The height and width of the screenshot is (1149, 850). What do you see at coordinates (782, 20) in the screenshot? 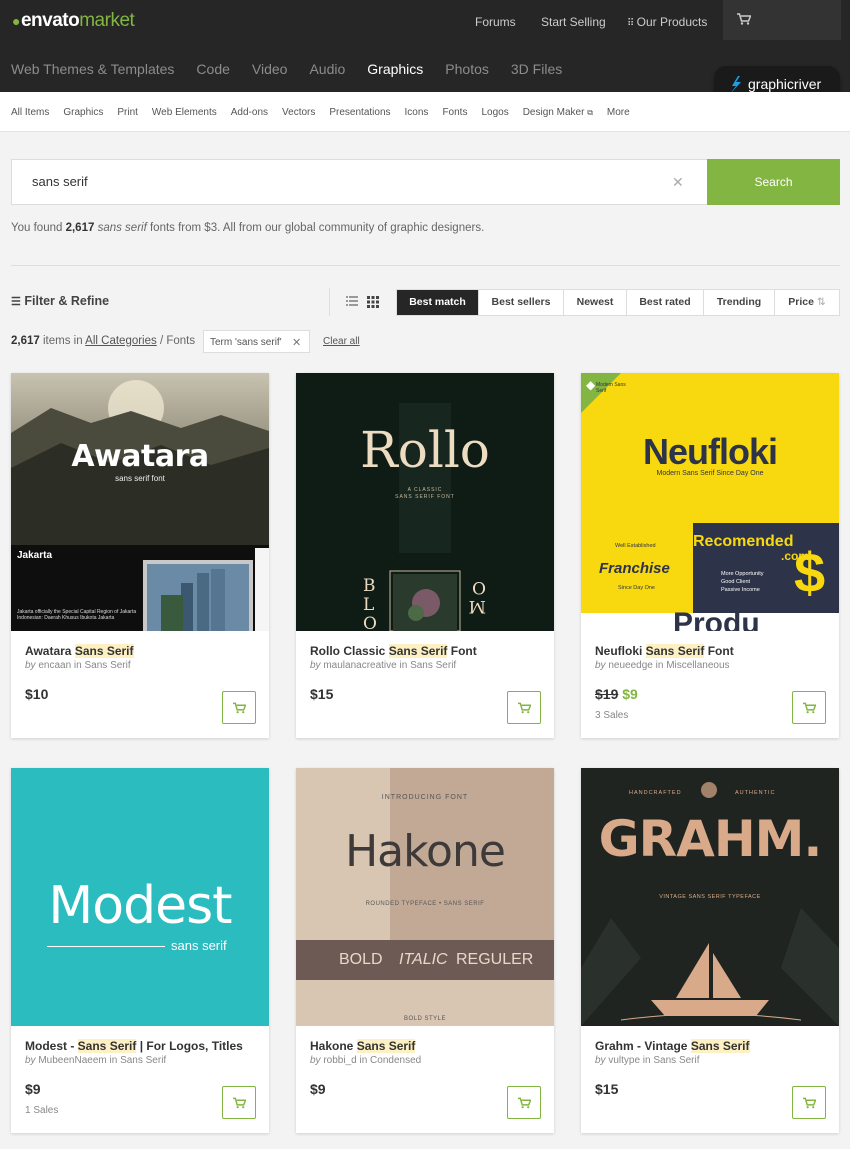
I see `header-cart-button` at bounding box center [782, 20].